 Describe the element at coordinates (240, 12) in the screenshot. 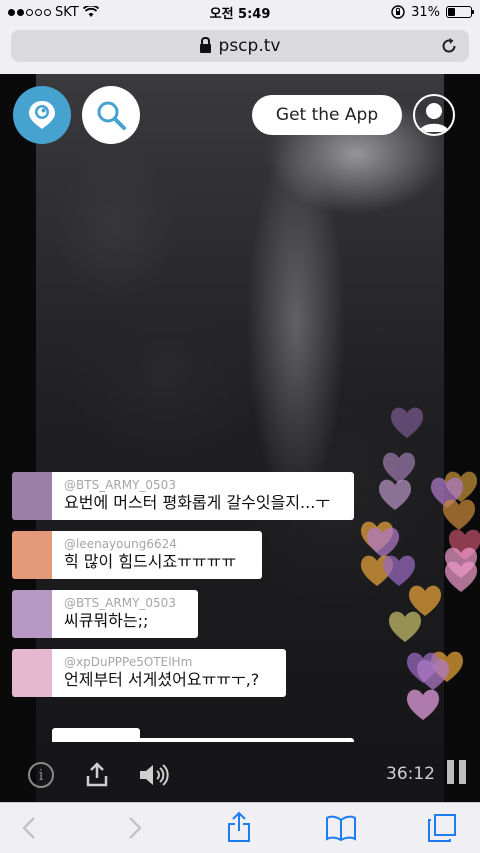

I see `status-bar: SKT 오전 5:49 31%` at that location.